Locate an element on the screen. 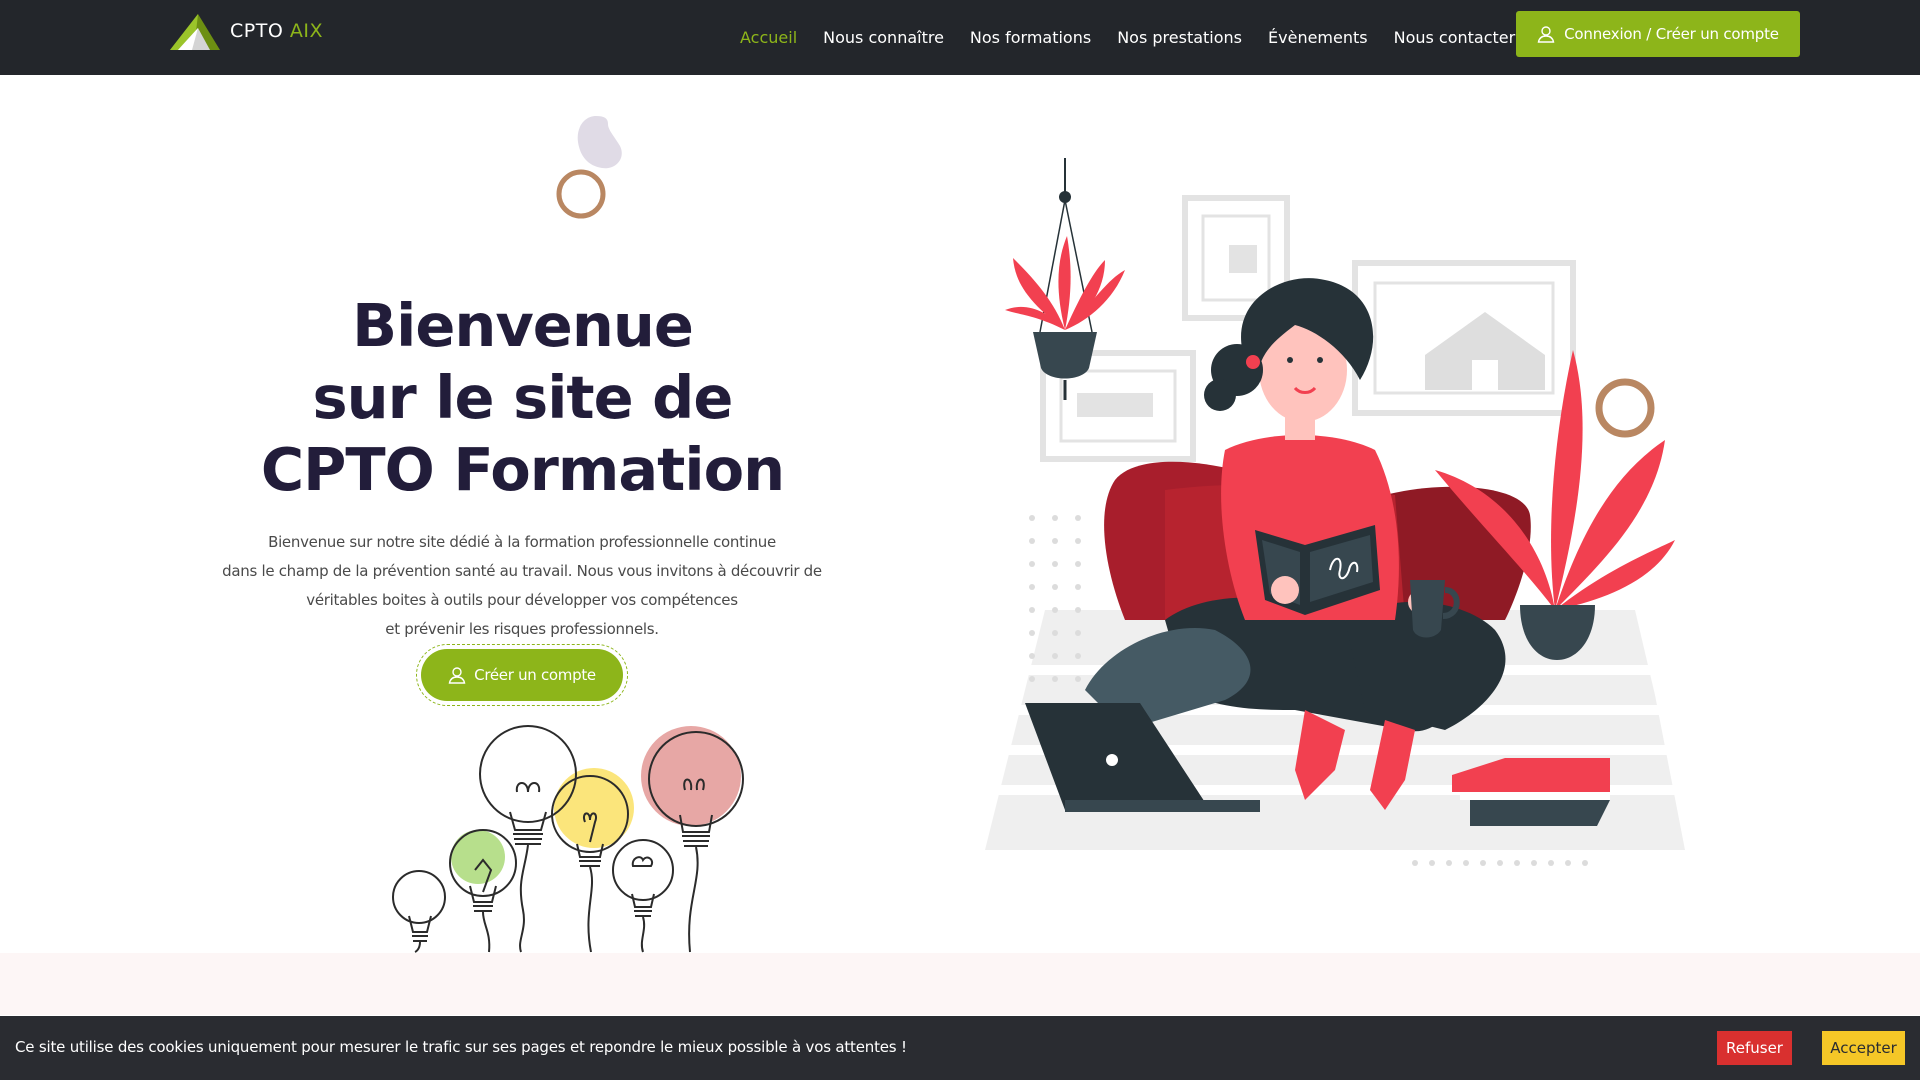 Image resolution: width=1920 pixels, height=1080 pixels. page-title: Bienvenue sur le site de CPTO Formation is located at coordinates (522, 398).